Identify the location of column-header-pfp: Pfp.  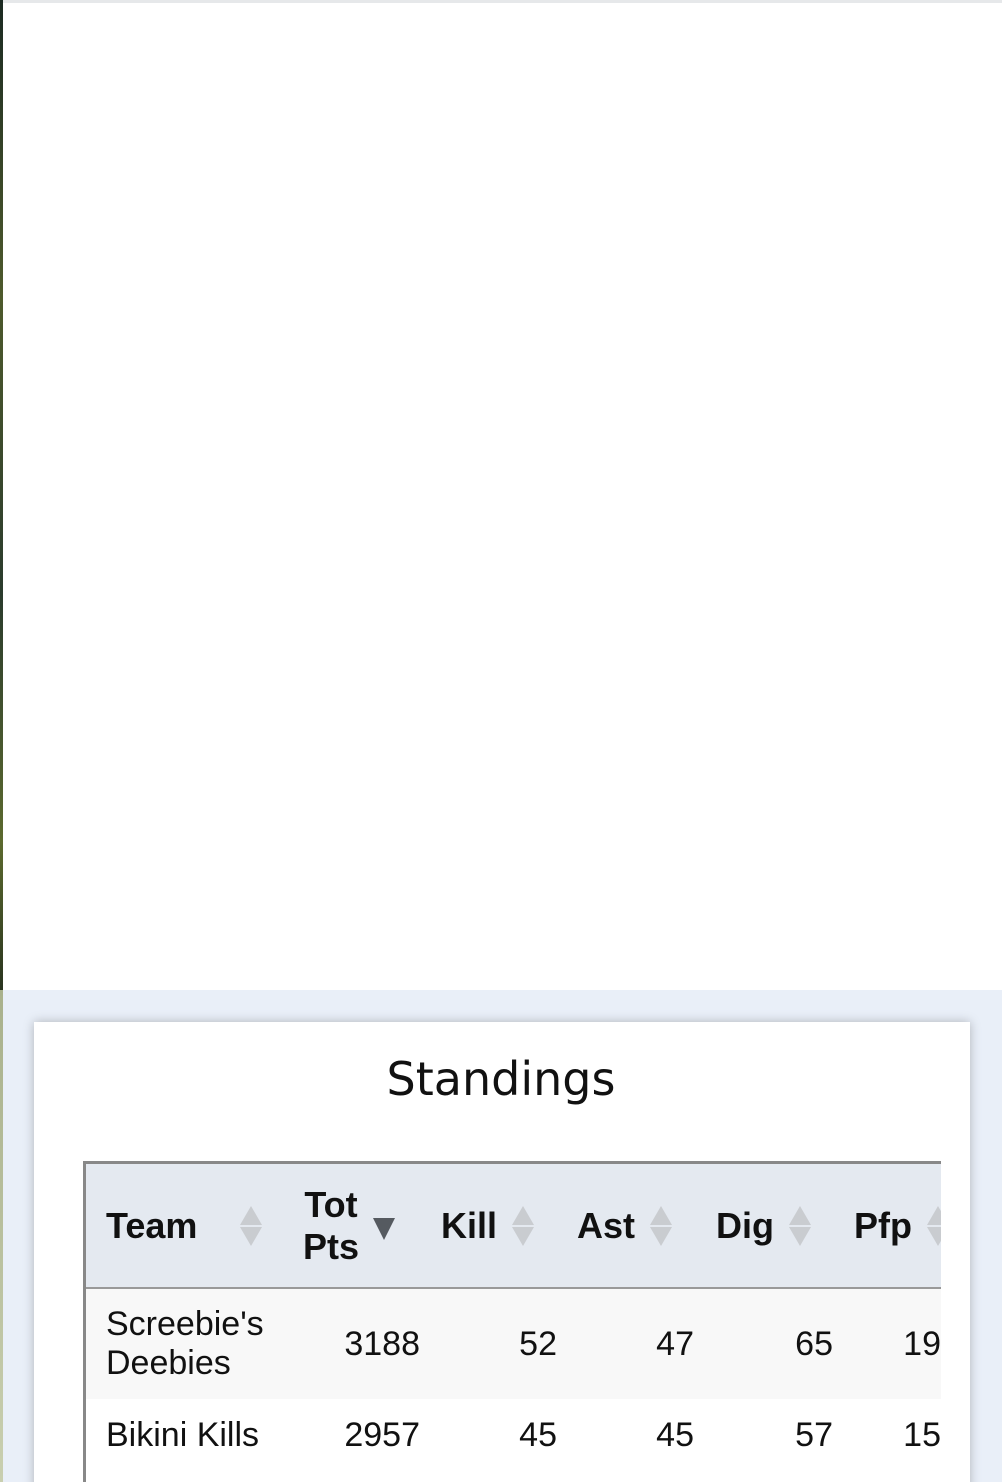
(887, 1226).